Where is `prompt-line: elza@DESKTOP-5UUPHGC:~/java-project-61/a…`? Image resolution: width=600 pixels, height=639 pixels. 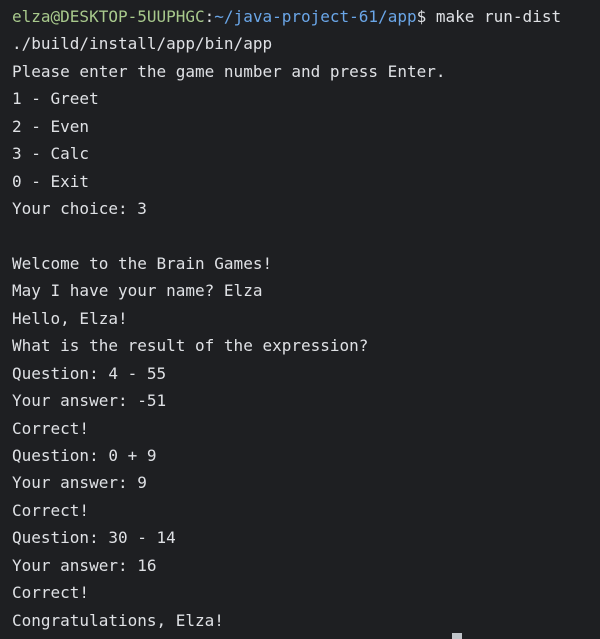
prompt-line: elza@DESKTOP-5UUPHGC:~/java-project-61/a… is located at coordinates (306, 16).